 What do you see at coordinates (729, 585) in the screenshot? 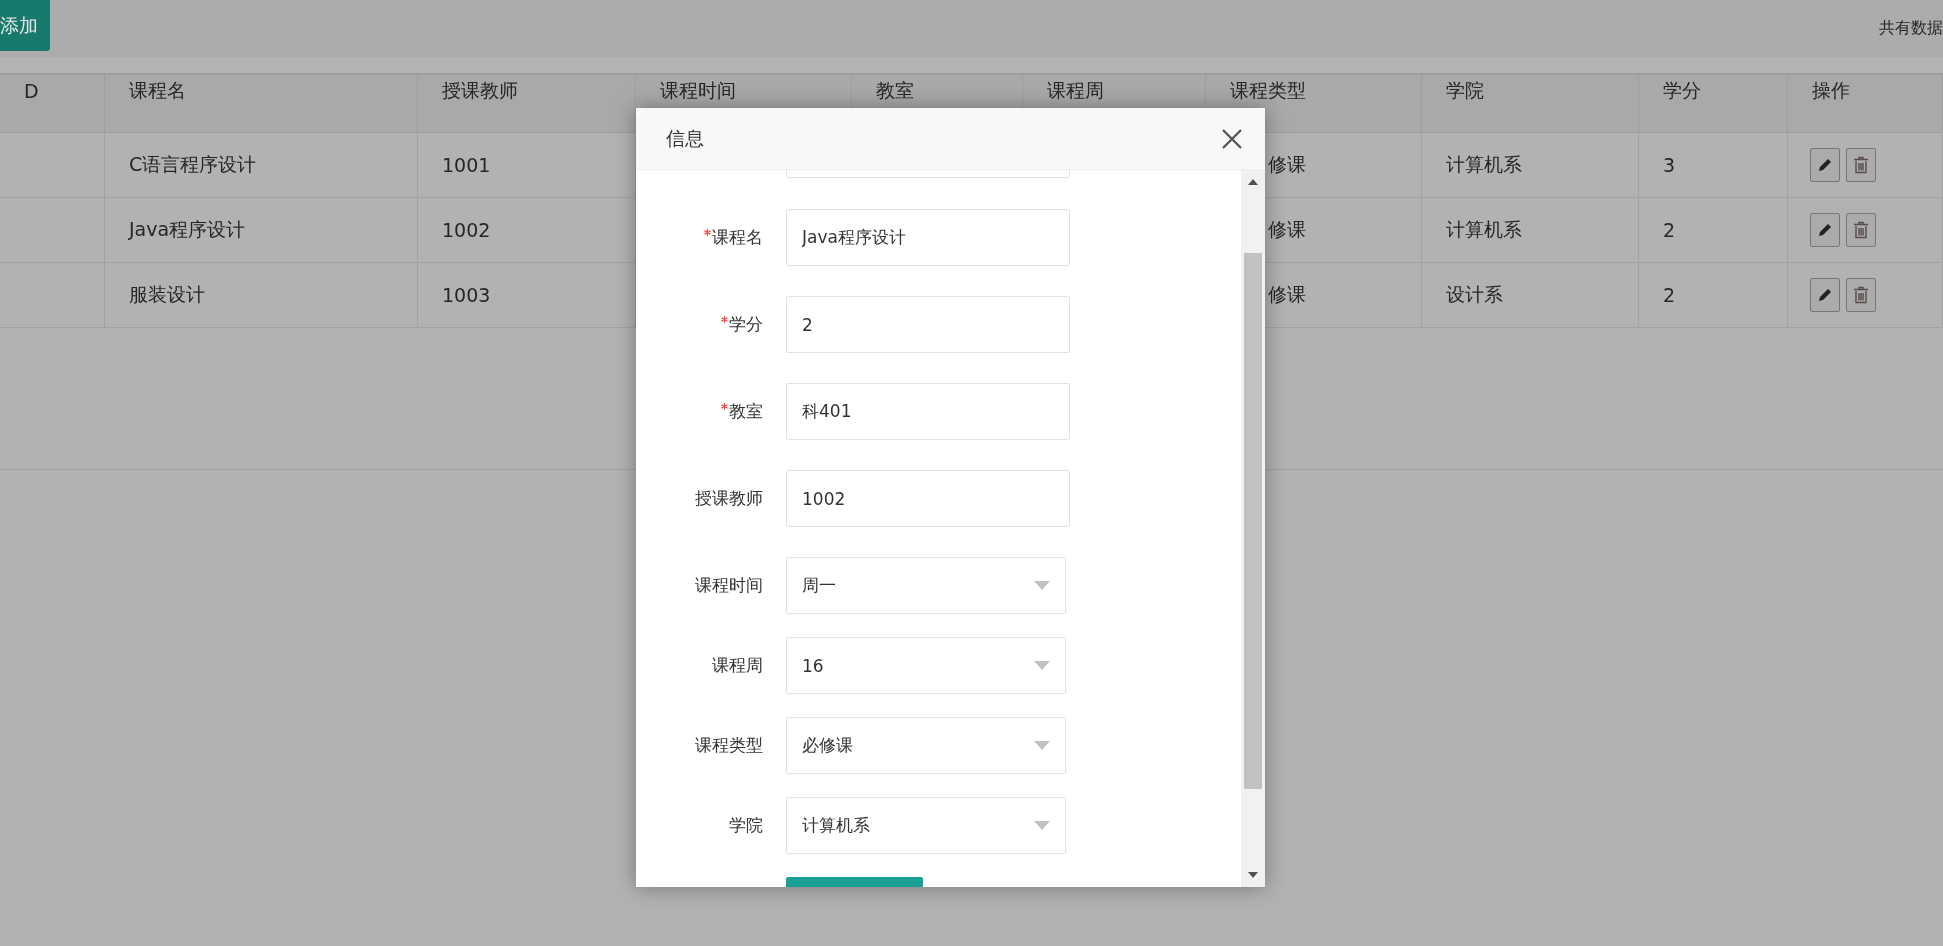
I see `field-label: 课程时间` at bounding box center [729, 585].